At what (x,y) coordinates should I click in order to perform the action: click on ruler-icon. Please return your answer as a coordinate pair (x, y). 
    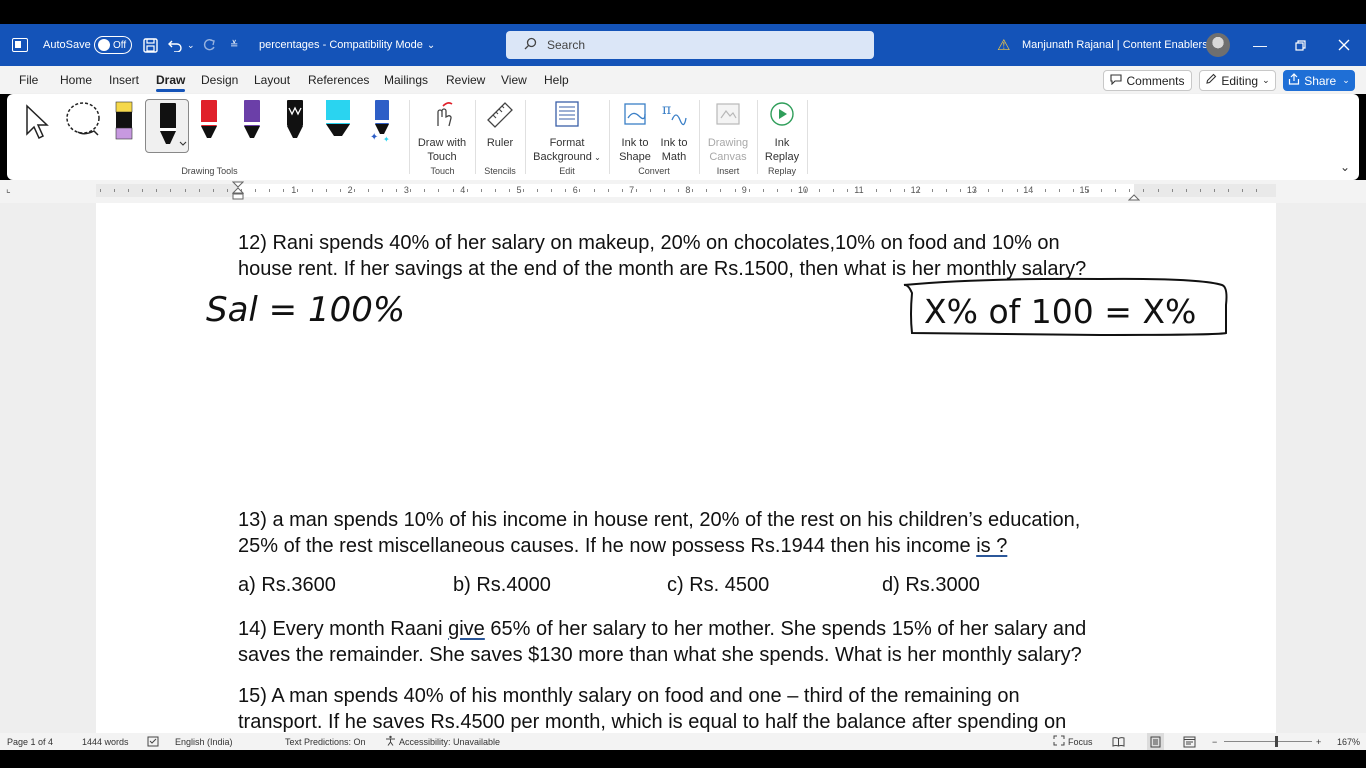
    Looking at the image, I should click on (500, 116).